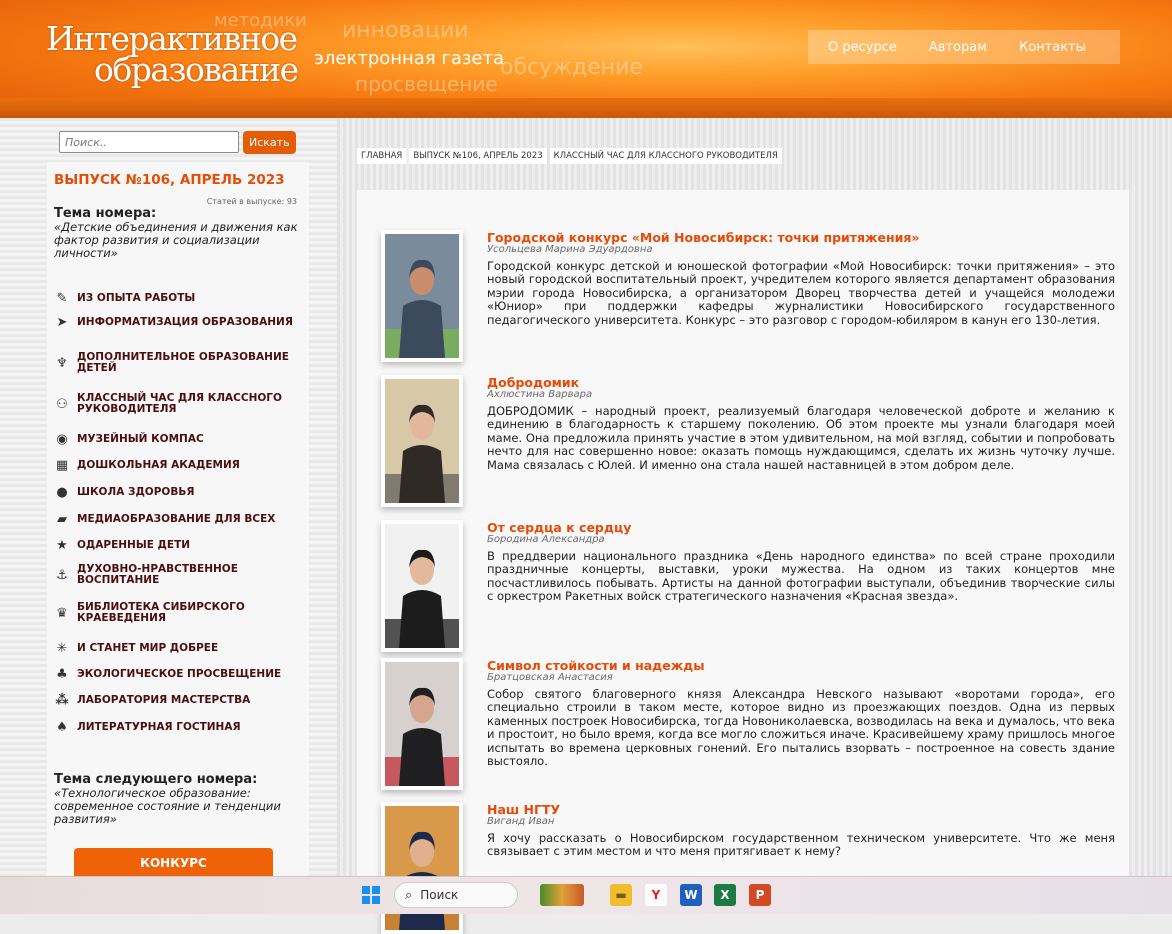 This screenshot has width=1172, height=934. Describe the element at coordinates (586, 895) in the screenshot. I see `os-taskbar: ⌕ Поиск ▬ Y W X P` at that location.